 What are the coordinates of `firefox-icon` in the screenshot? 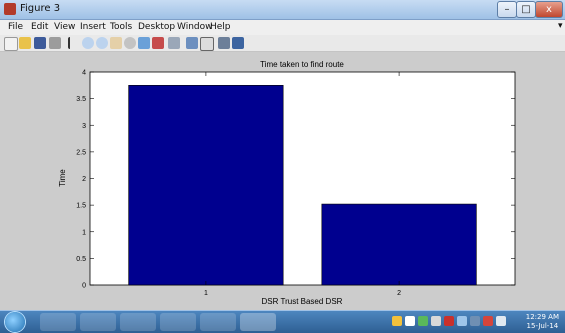 It's located at (178, 322).